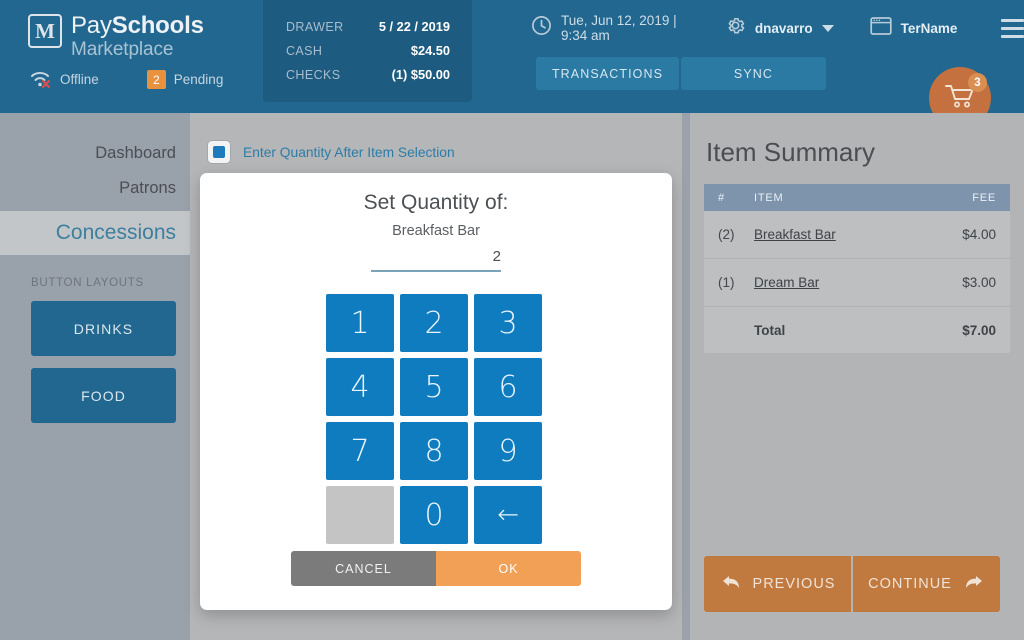  I want to click on ok-button: OK, so click(508, 568).